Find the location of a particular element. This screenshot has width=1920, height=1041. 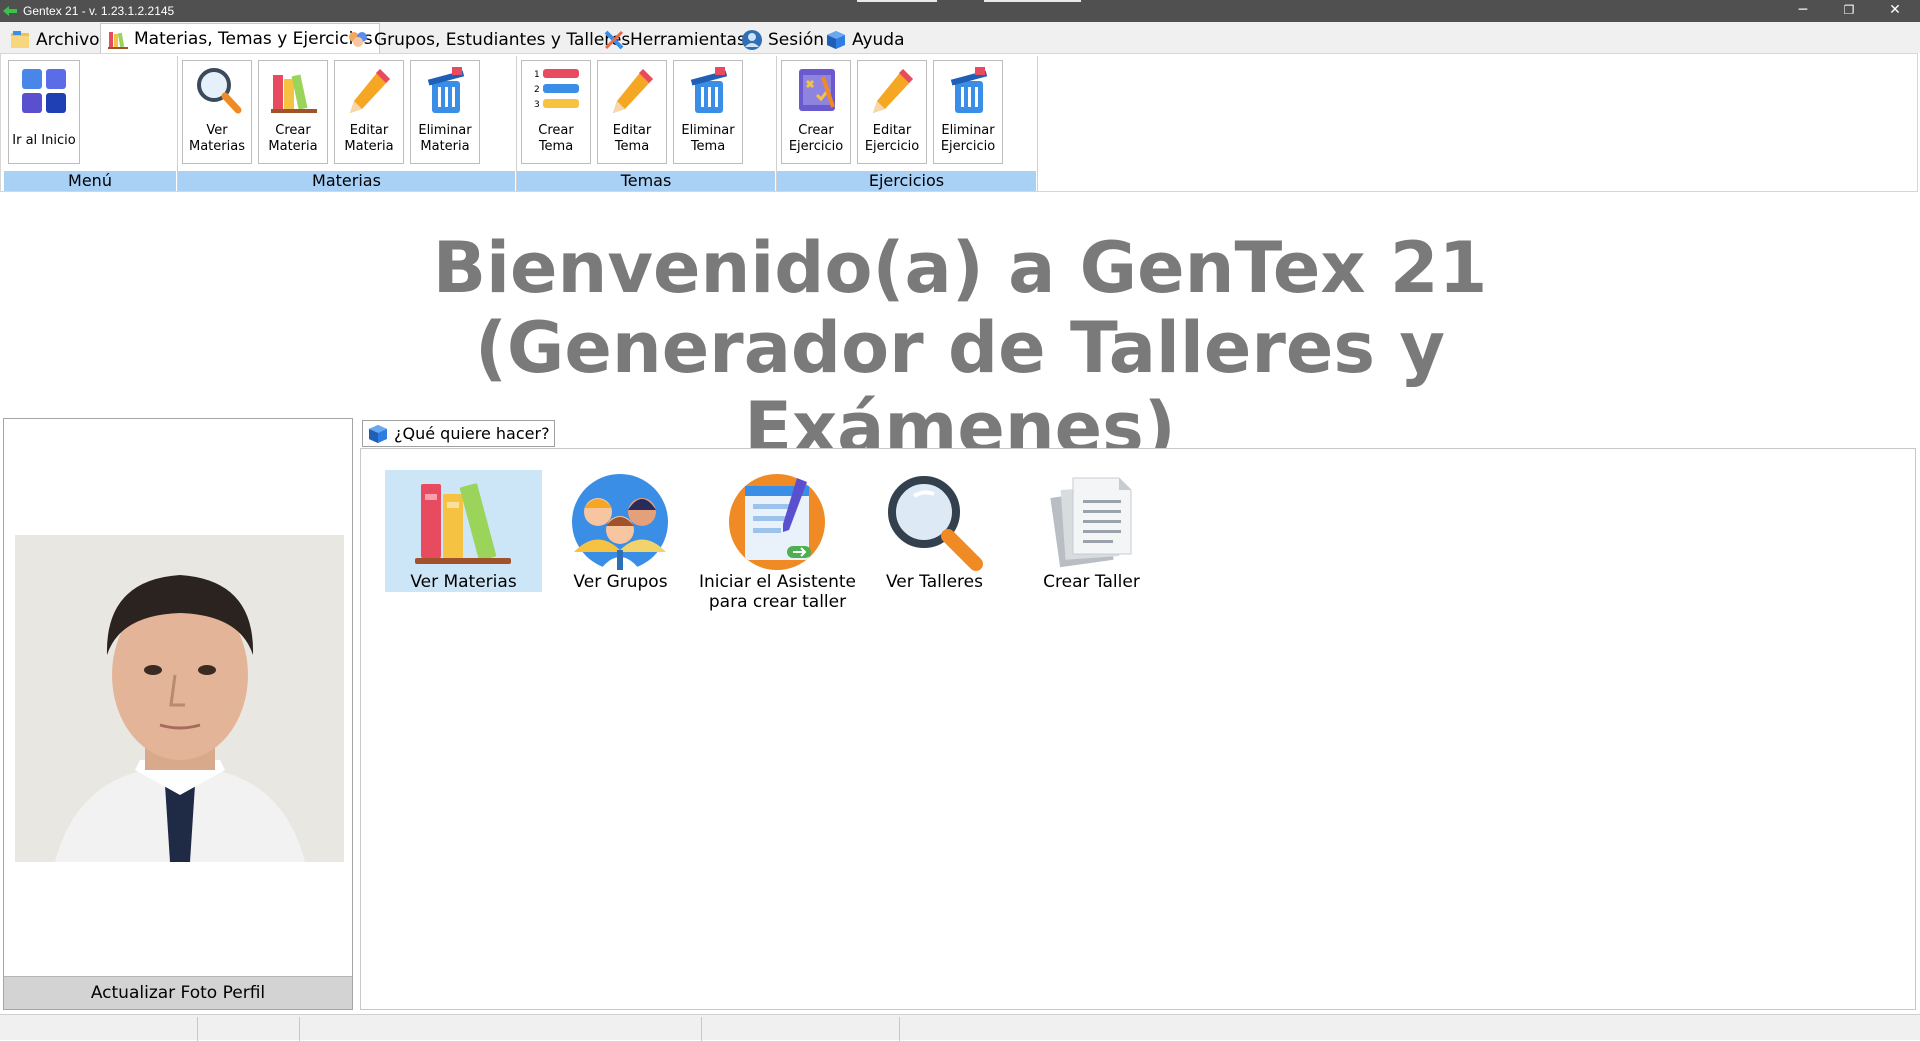

tools-icon is located at coordinates (614, 39).